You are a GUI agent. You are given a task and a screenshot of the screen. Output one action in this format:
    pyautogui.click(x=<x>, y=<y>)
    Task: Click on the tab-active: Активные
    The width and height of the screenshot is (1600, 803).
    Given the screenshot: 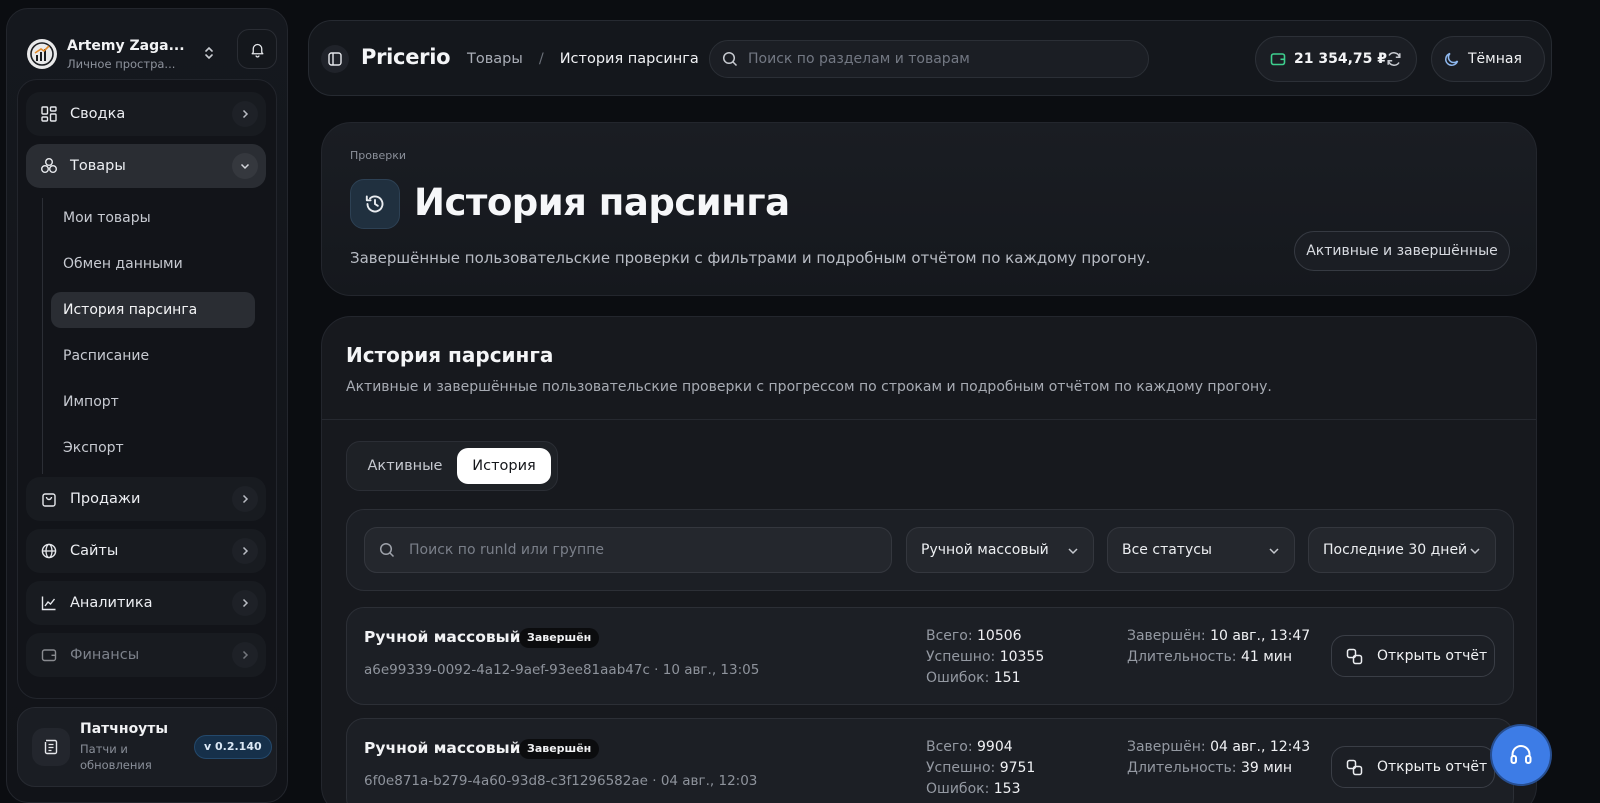 What is the action you would take?
    pyautogui.click(x=405, y=466)
    